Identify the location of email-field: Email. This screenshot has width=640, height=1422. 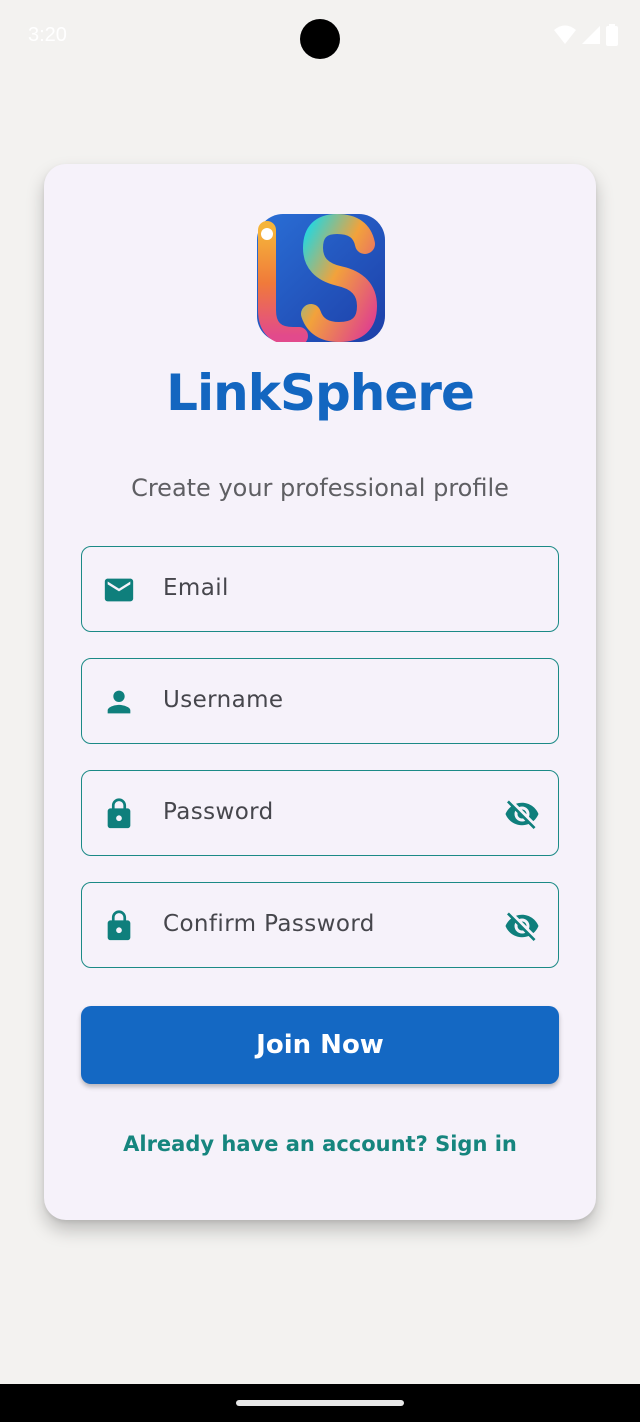
(320, 589).